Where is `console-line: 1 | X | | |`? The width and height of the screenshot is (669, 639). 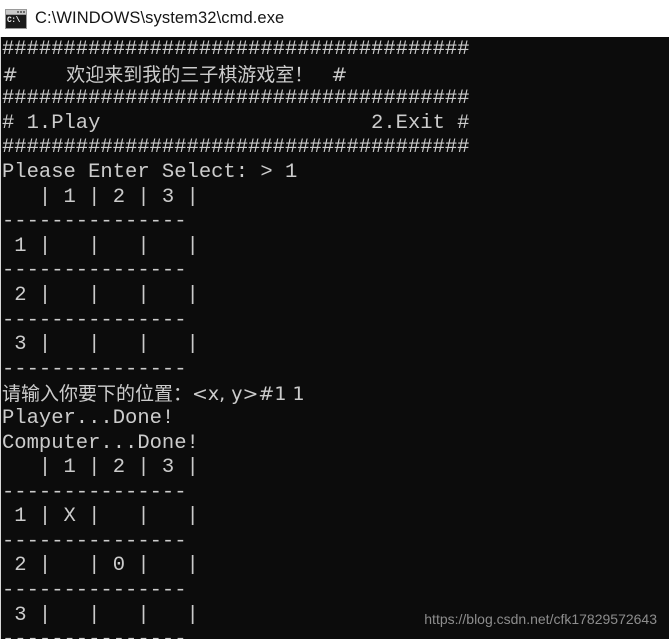 console-line: 1 | X | | | is located at coordinates (100, 517).